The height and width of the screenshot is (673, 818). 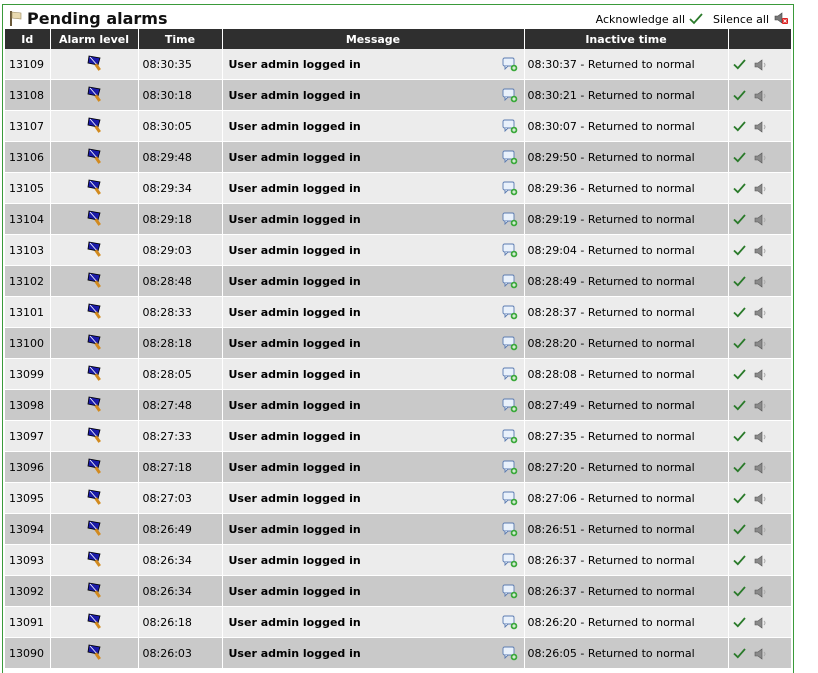 What do you see at coordinates (94, 435) in the screenshot?
I see `alarm-flag-icon` at bounding box center [94, 435].